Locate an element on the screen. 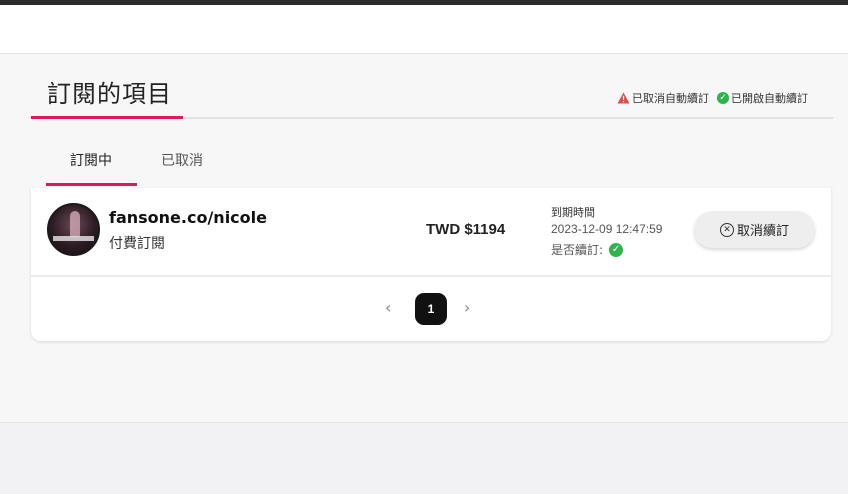 This screenshot has height=494, width=848. warning-triangle-icon is located at coordinates (623, 98).